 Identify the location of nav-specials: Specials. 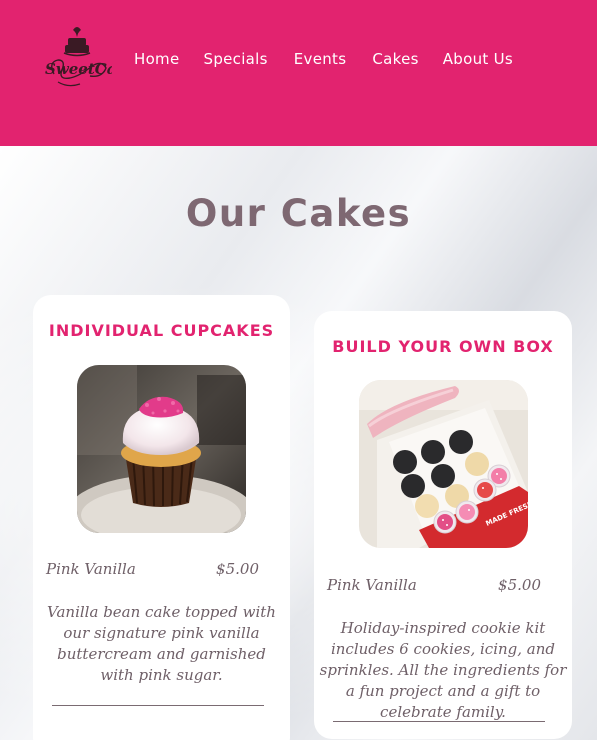
(236, 59).